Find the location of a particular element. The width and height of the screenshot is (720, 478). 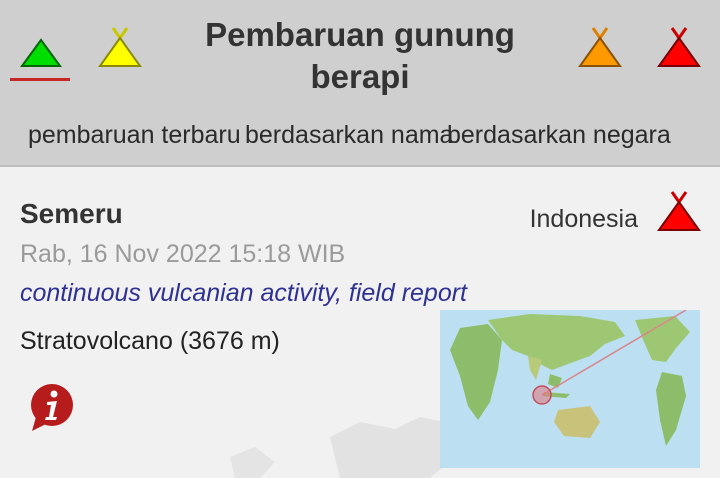

info-icon is located at coordinates (52, 409).